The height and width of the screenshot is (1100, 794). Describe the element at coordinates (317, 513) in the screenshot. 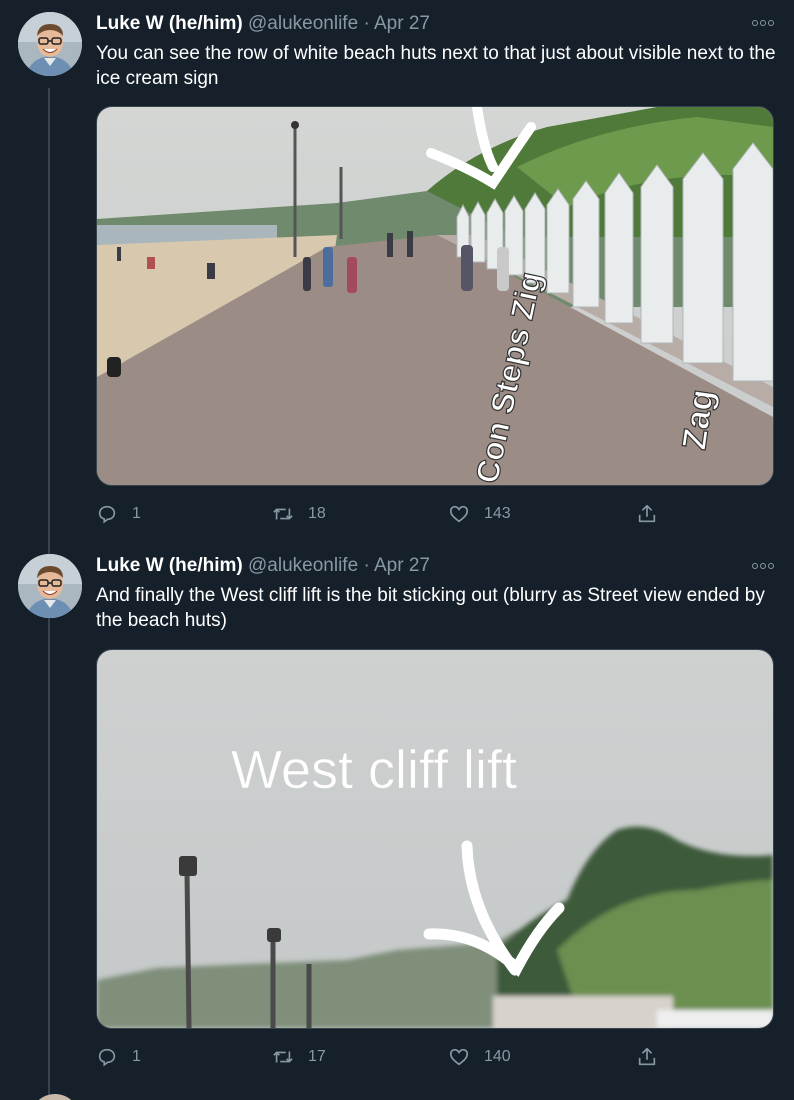

I see `retweet-count: 18` at that location.